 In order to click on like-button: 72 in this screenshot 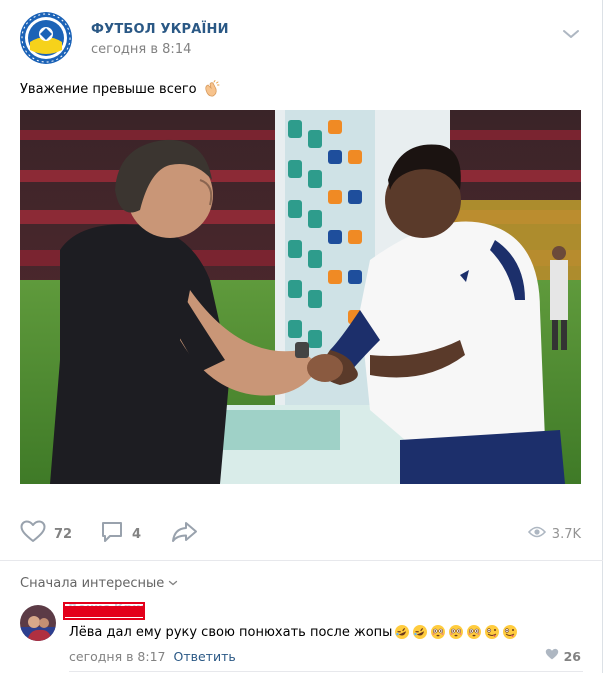, I will do `click(46, 534)`.